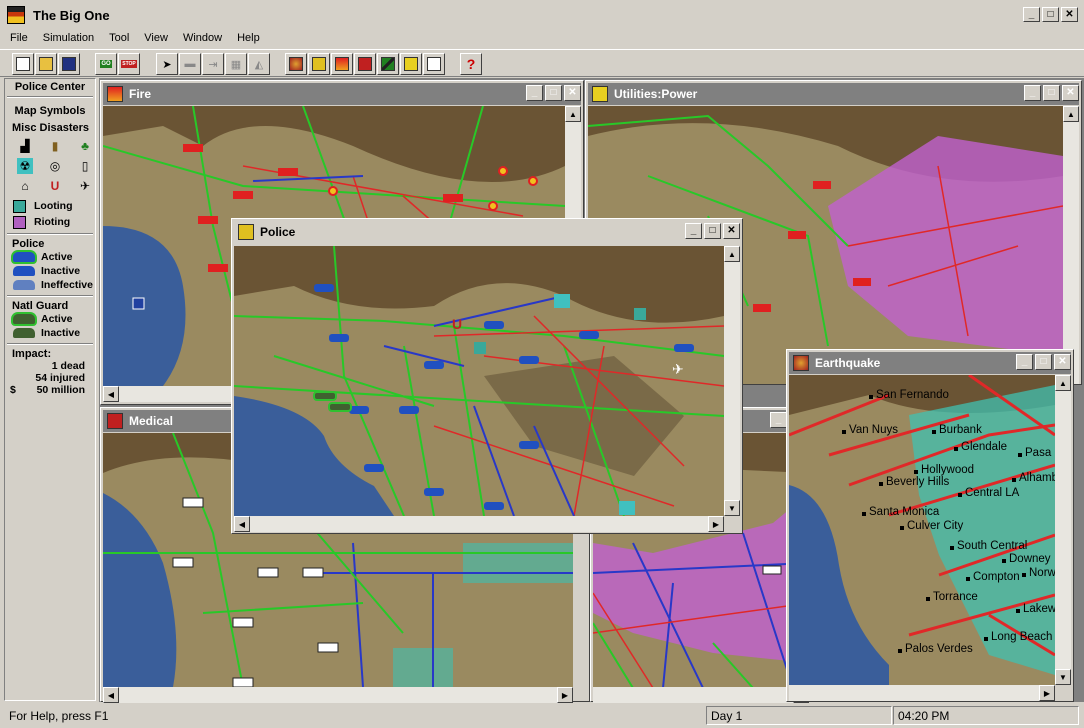 Image resolution: width=1084 pixels, height=728 pixels. Describe the element at coordinates (1038, 573) in the screenshot. I see `place-label: Norw` at that location.